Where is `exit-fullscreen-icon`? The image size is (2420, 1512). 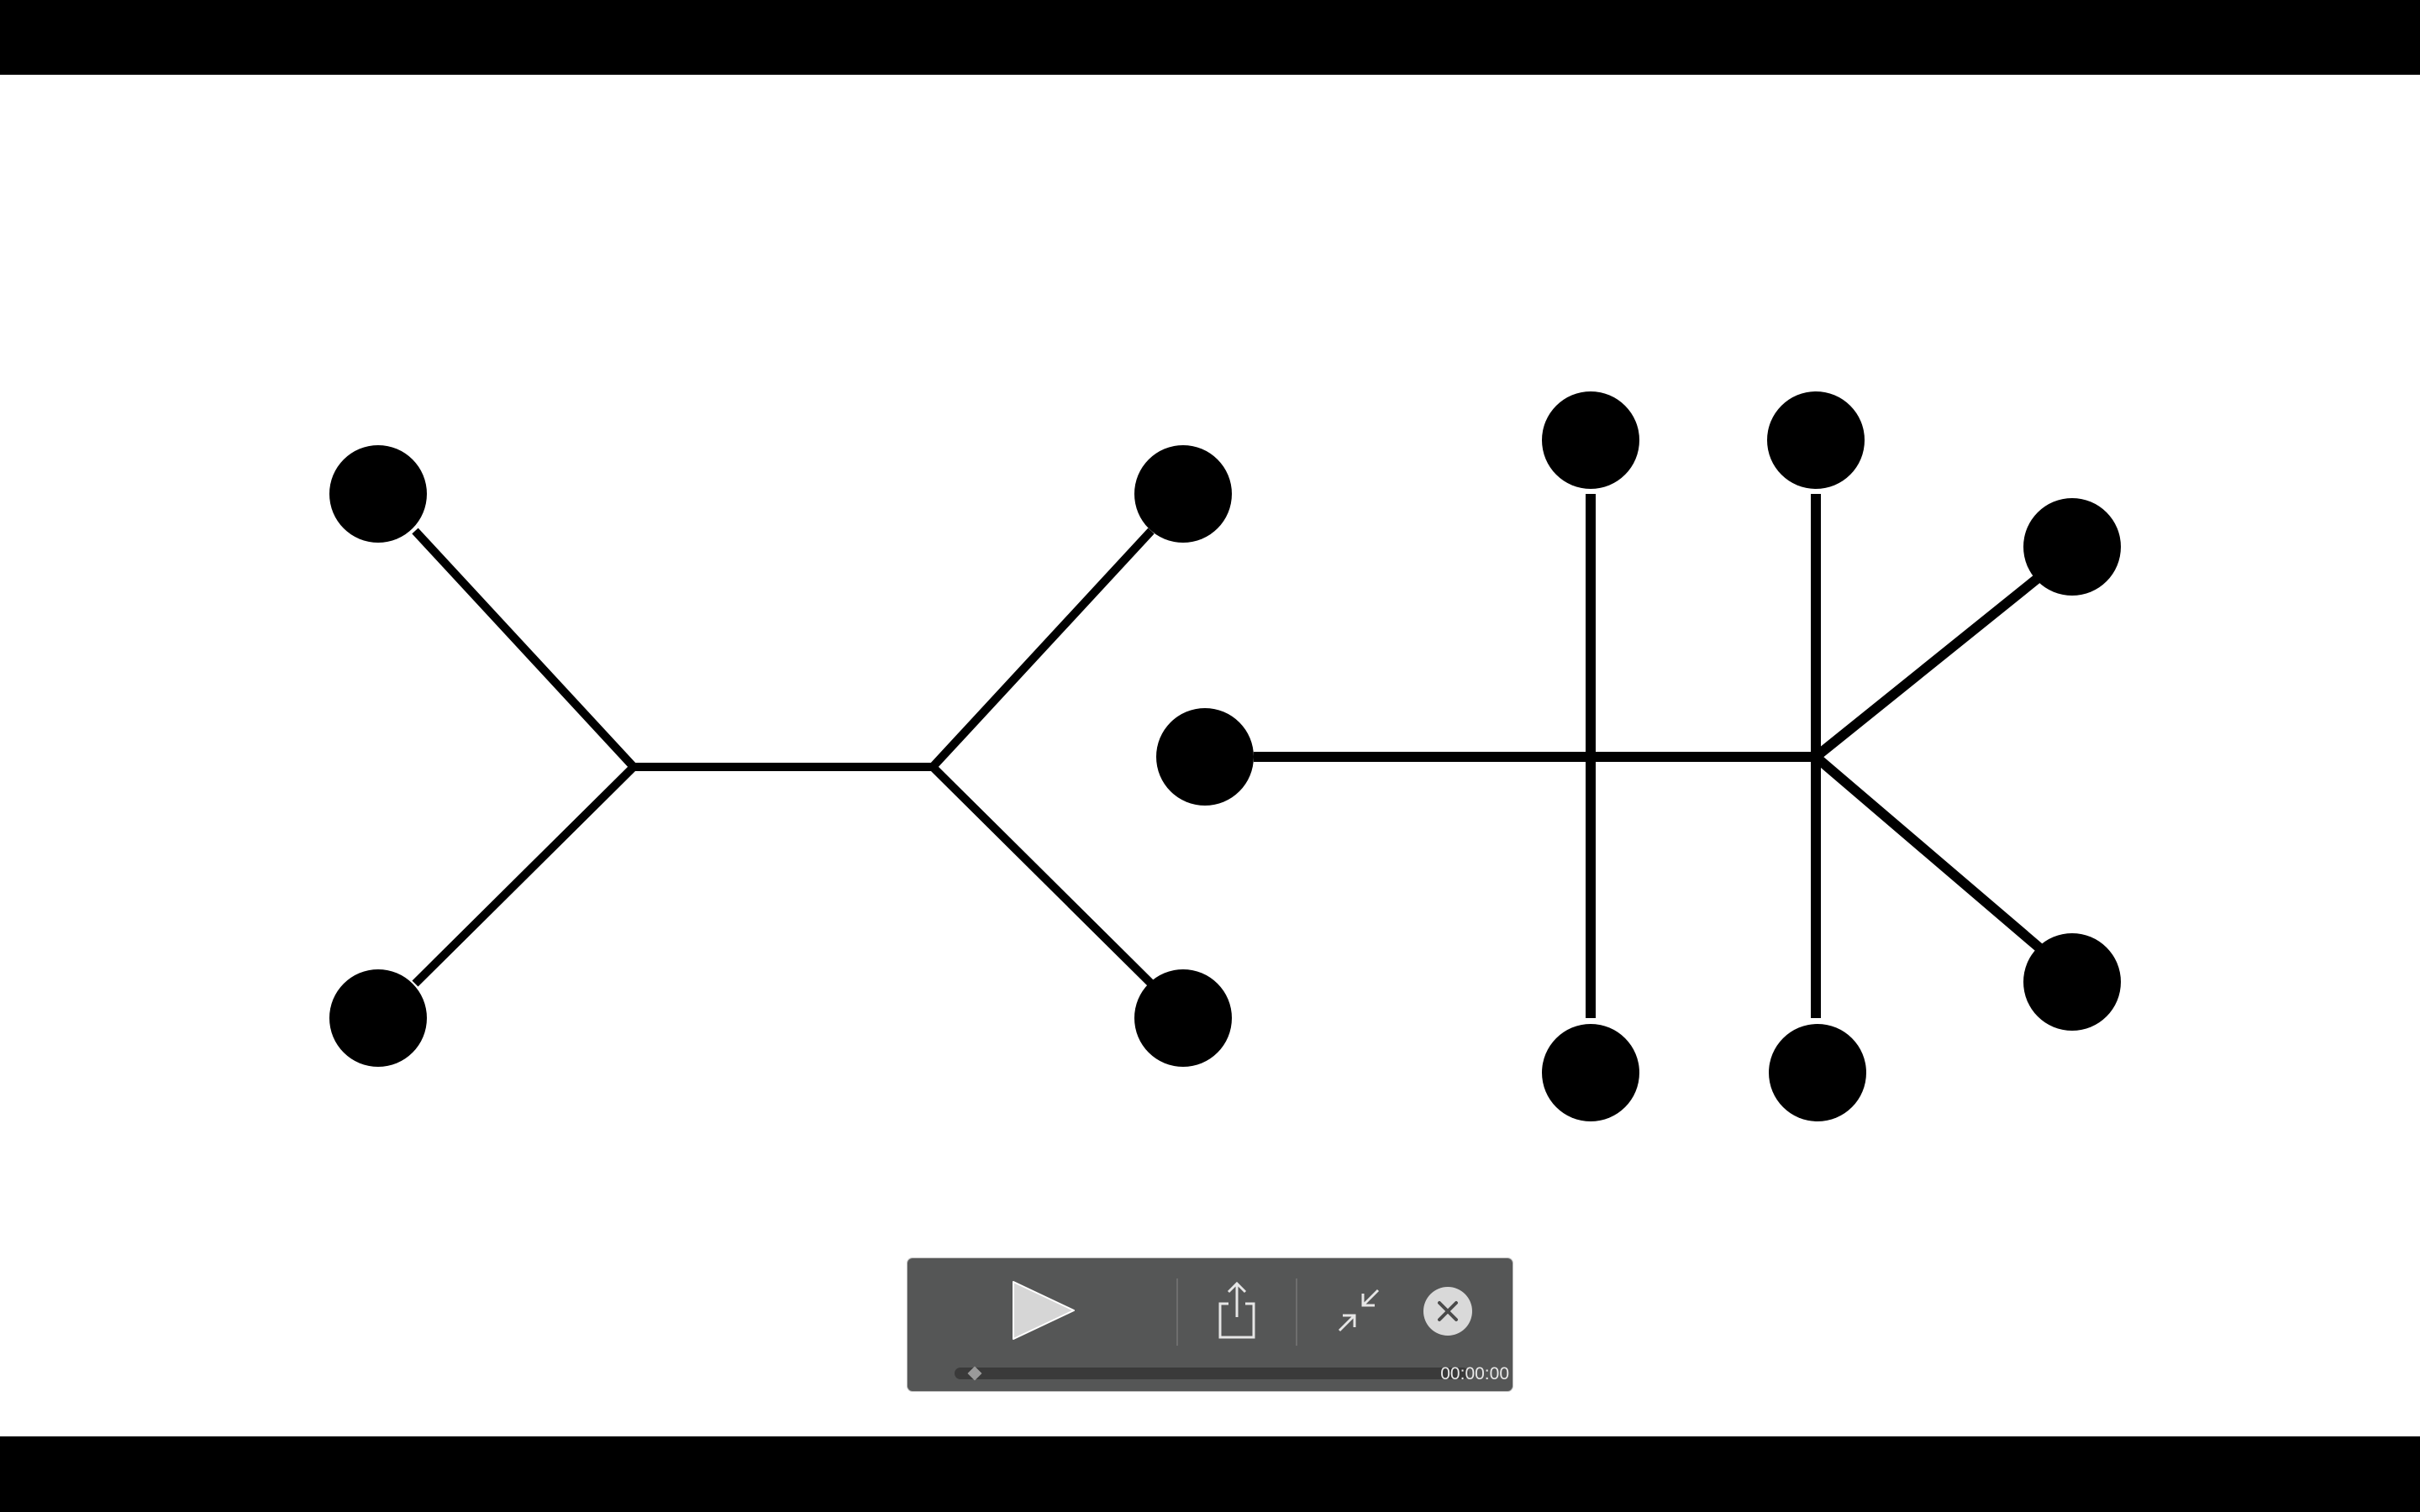
exit-fullscreen-icon is located at coordinates (1359, 1310).